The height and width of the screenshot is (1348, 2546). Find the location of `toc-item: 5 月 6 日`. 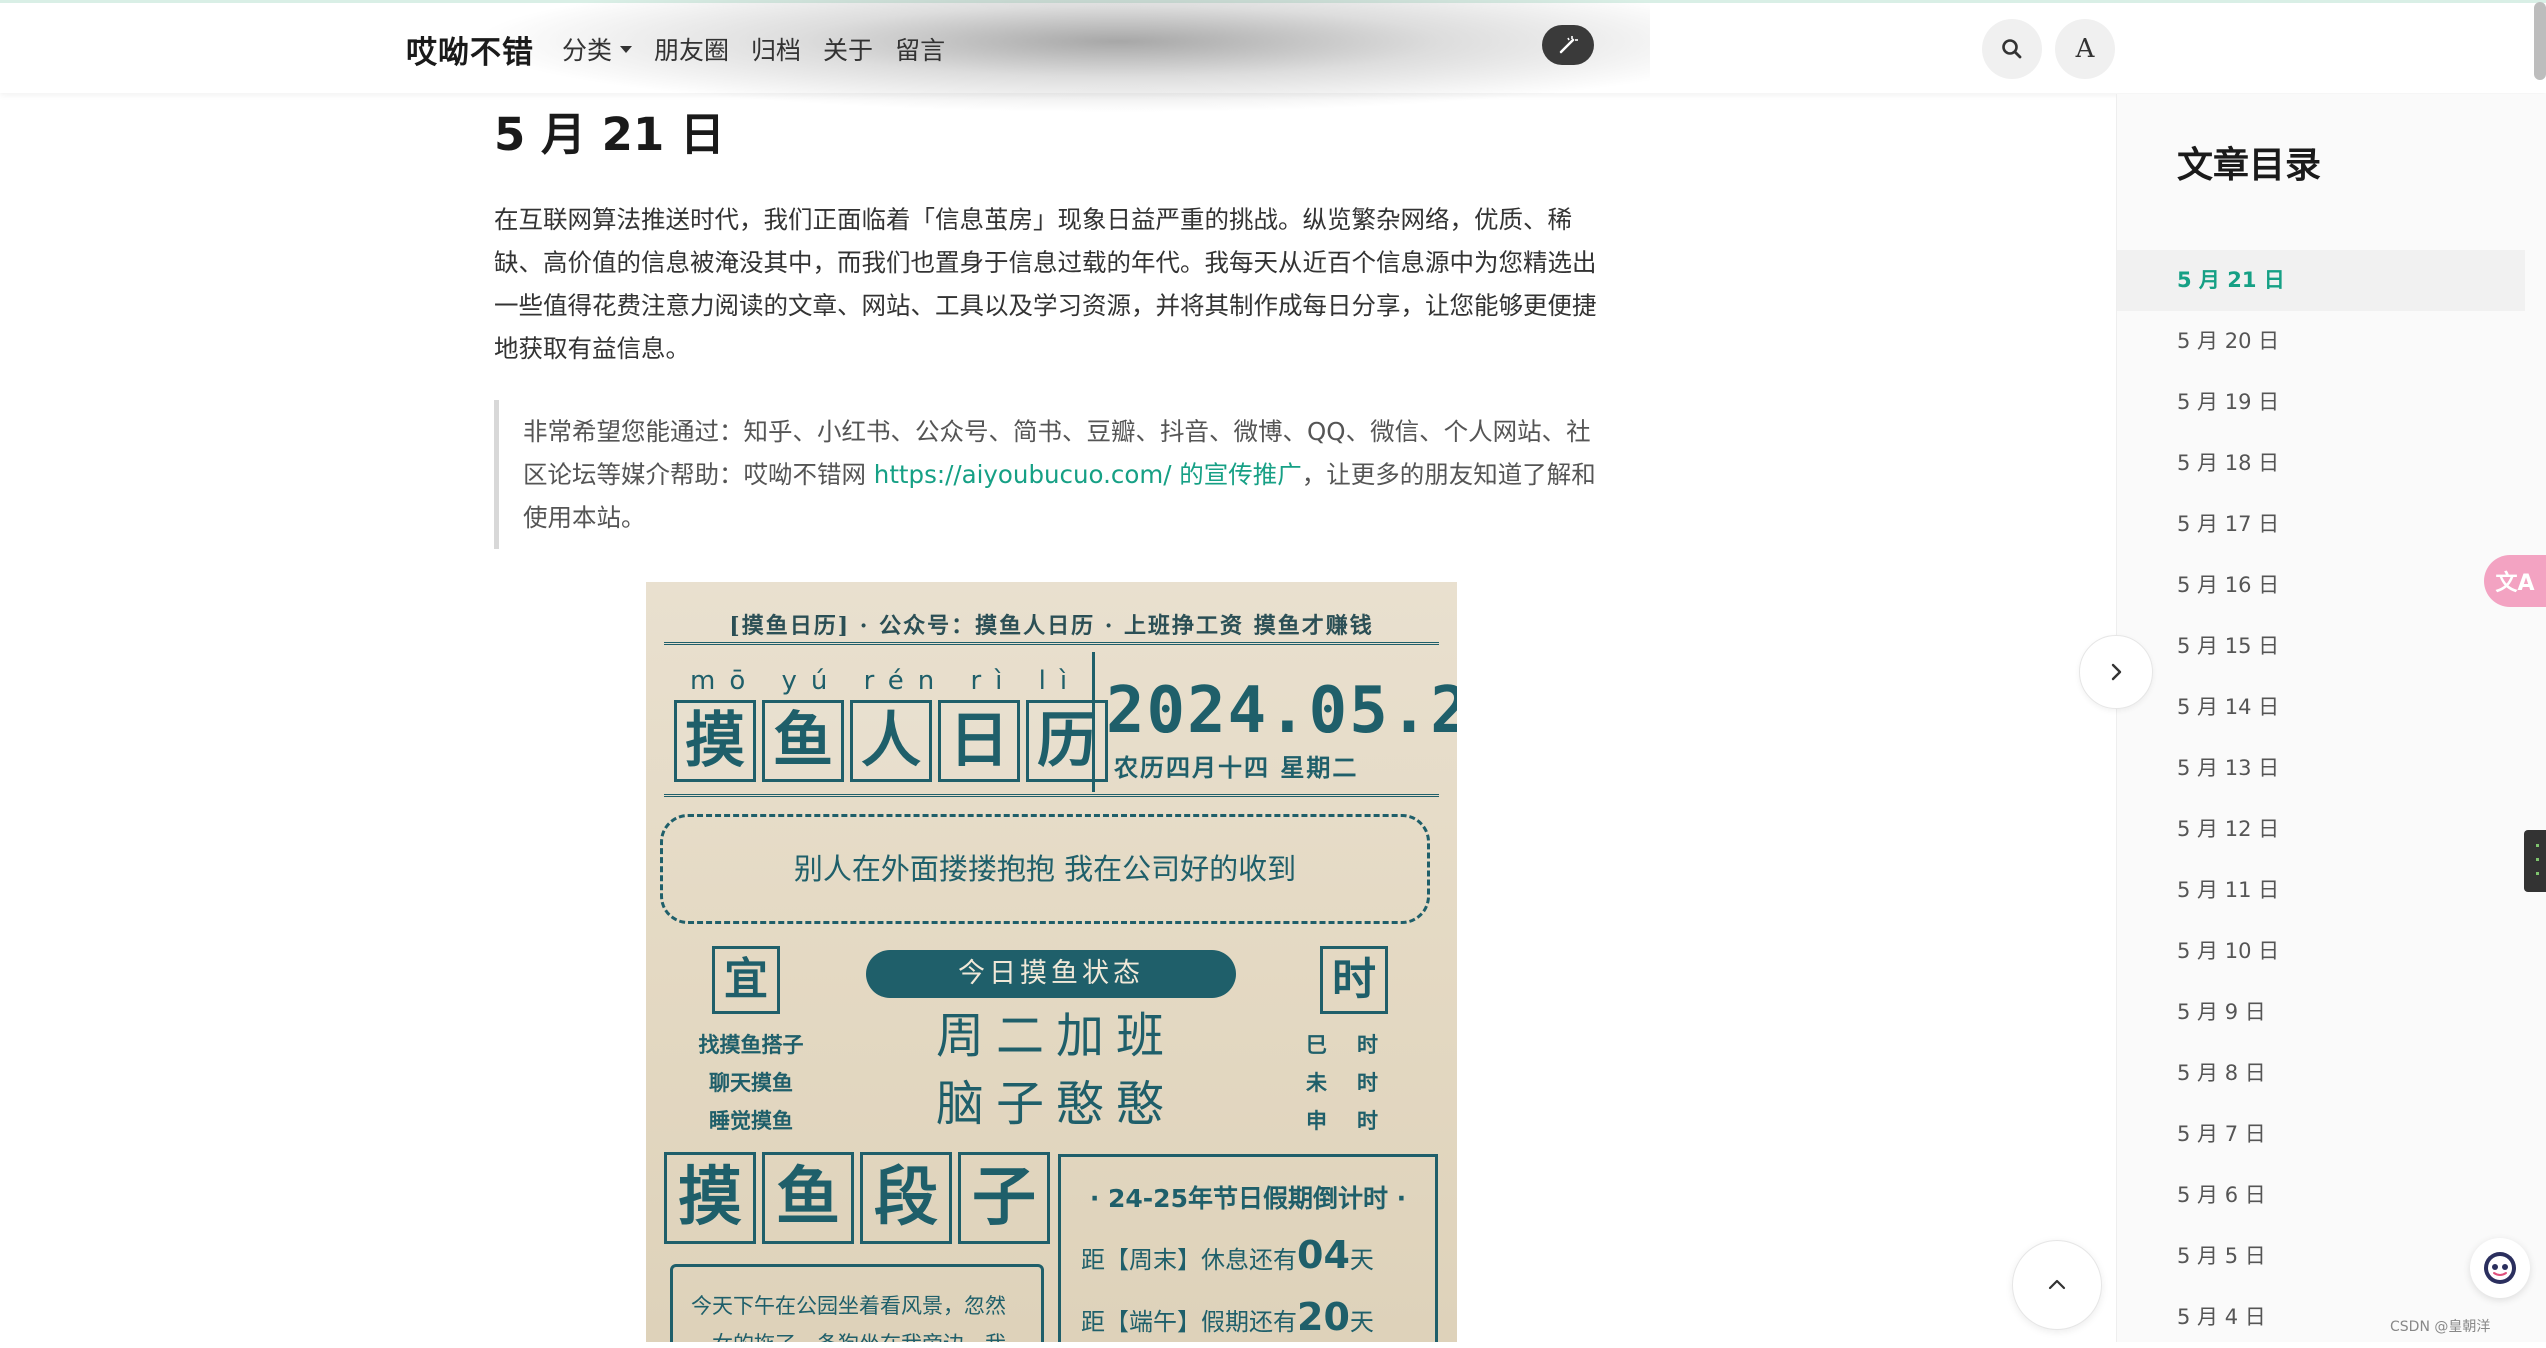

toc-item: 5 月 6 日 is located at coordinates (2321, 1195).